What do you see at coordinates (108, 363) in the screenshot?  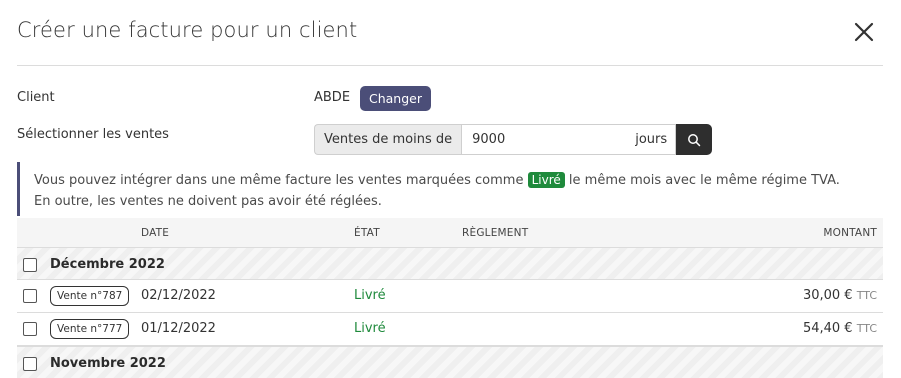 I see `group-label: Novembre 2022` at bounding box center [108, 363].